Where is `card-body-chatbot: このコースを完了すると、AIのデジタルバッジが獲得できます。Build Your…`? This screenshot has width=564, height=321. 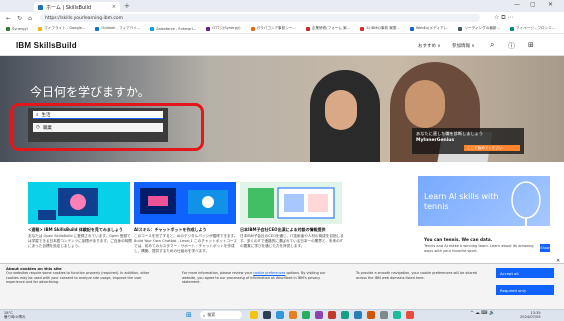 card-body-chatbot: このコースを完了すると、AIのデジタルバッジが獲得できます。Build Your… is located at coordinates (186, 243).